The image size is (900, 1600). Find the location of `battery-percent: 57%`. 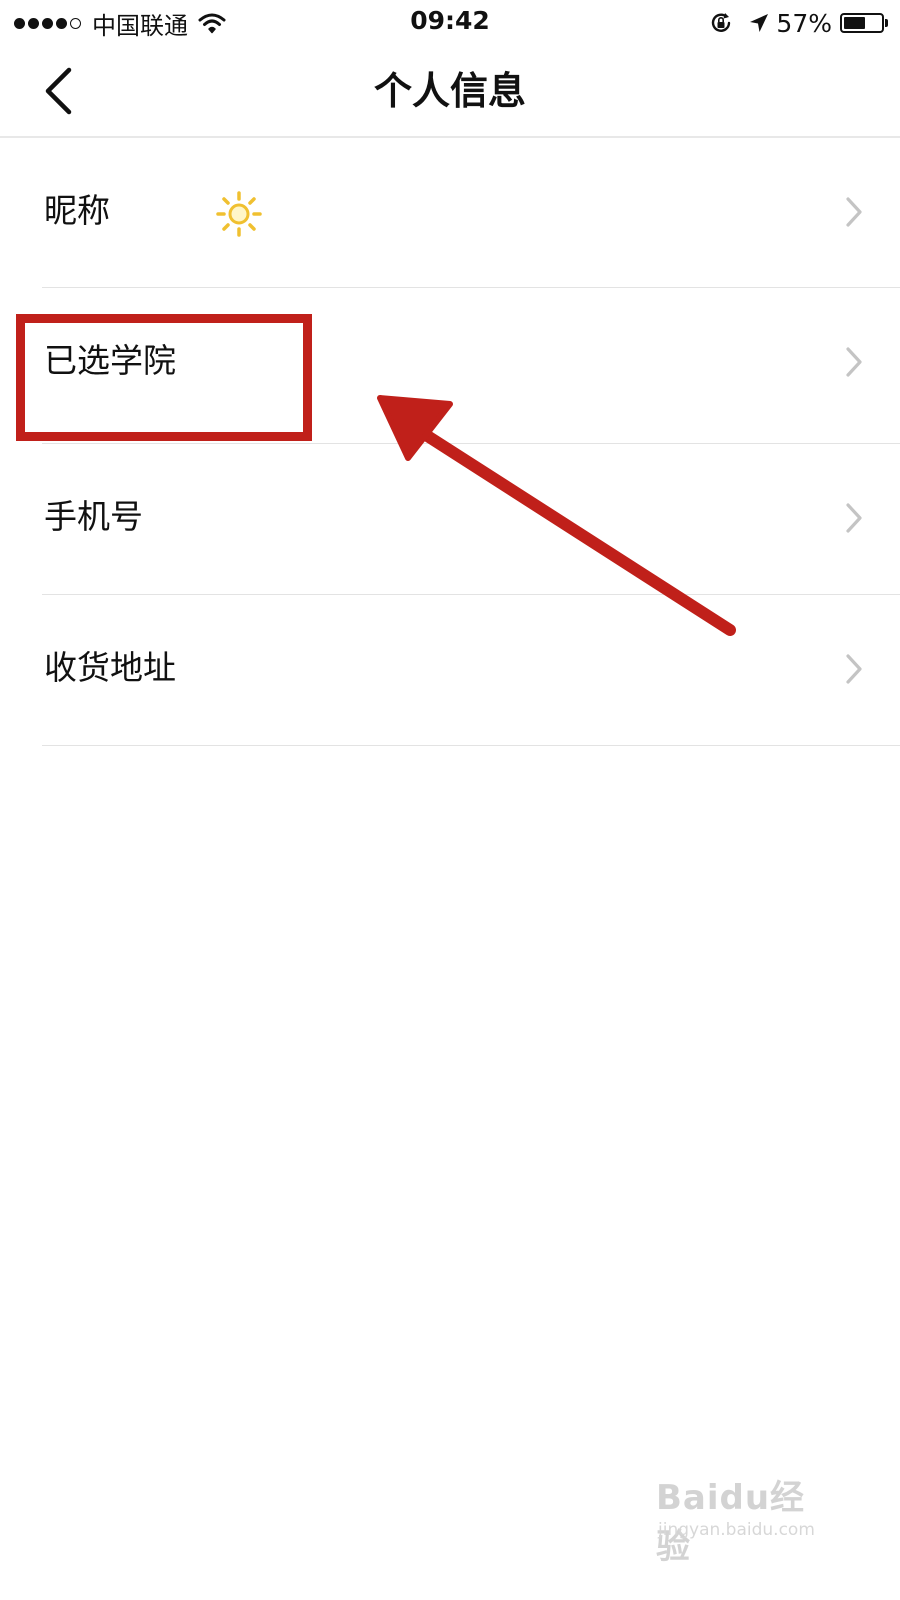

battery-percent: 57% is located at coordinates (804, 23).